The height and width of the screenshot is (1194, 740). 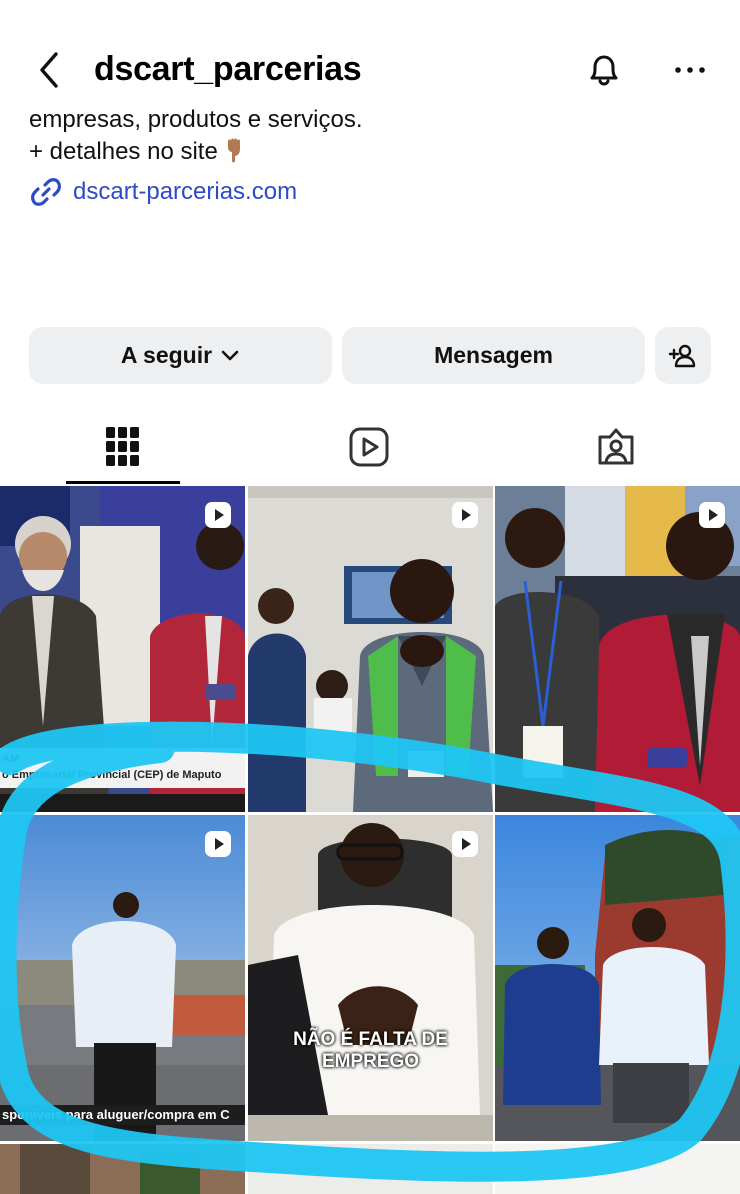 I want to click on grid-icon, so click(x=122, y=446).